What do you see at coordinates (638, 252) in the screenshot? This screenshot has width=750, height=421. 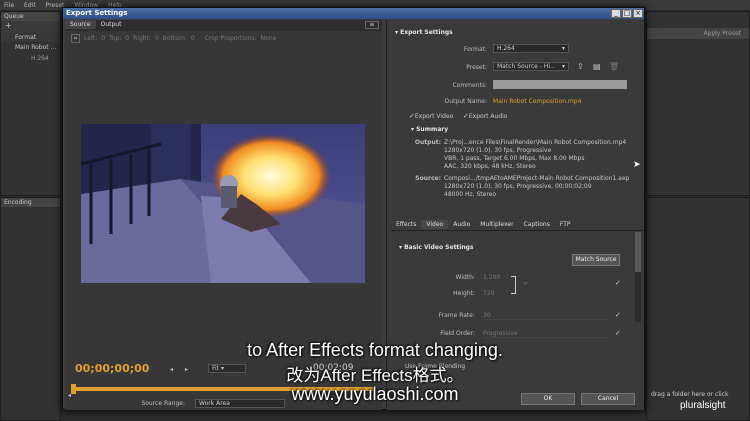 I see `scrollbar-thumb` at bounding box center [638, 252].